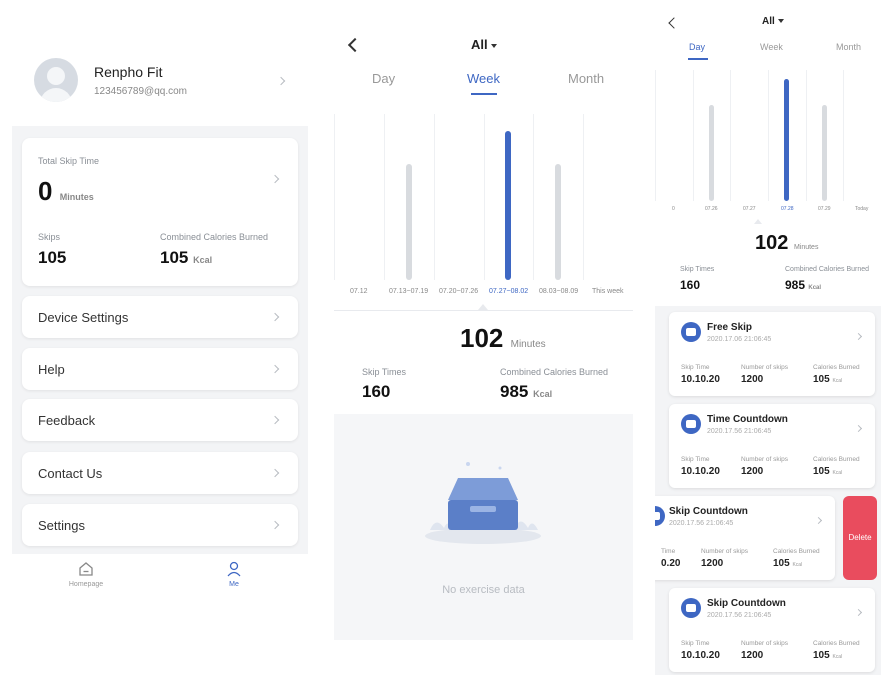  What do you see at coordinates (83, 317) in the screenshot?
I see `menu-label: Device Settings` at bounding box center [83, 317].